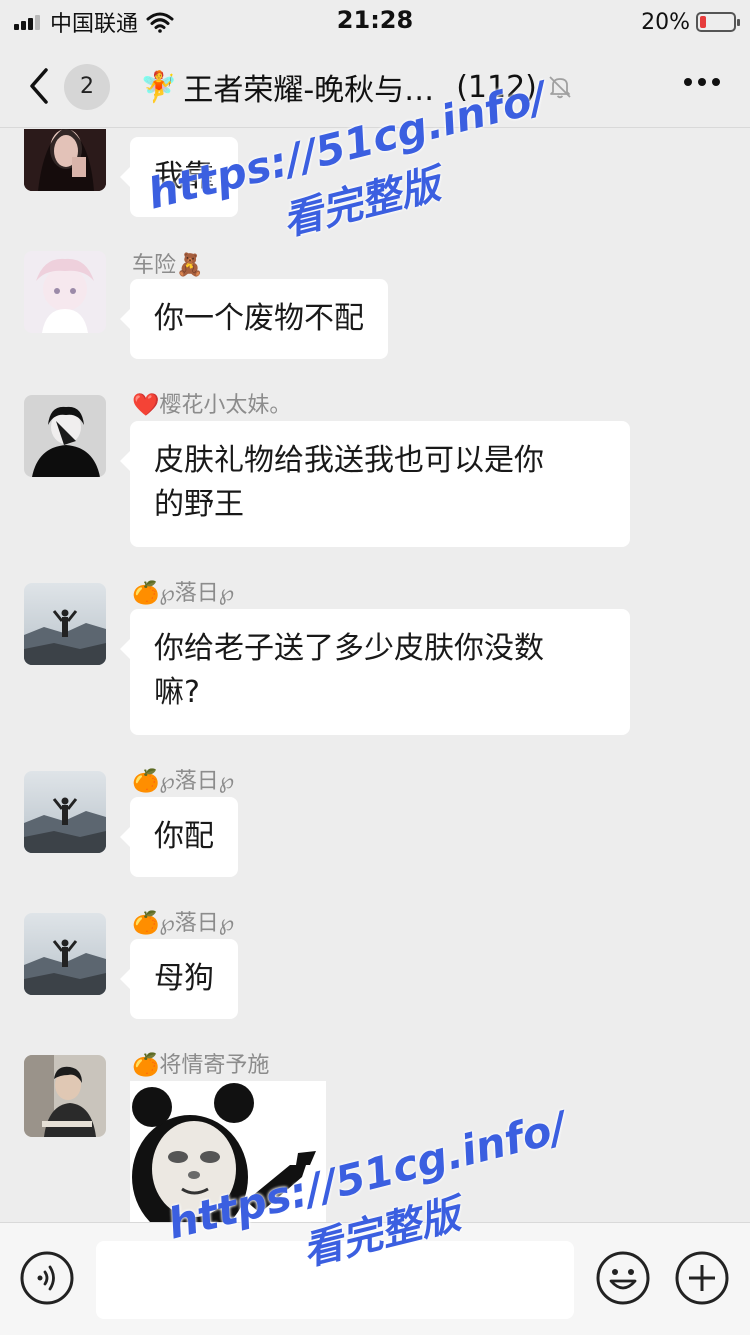  Describe the element at coordinates (335, 1280) in the screenshot. I see `message-input` at that location.